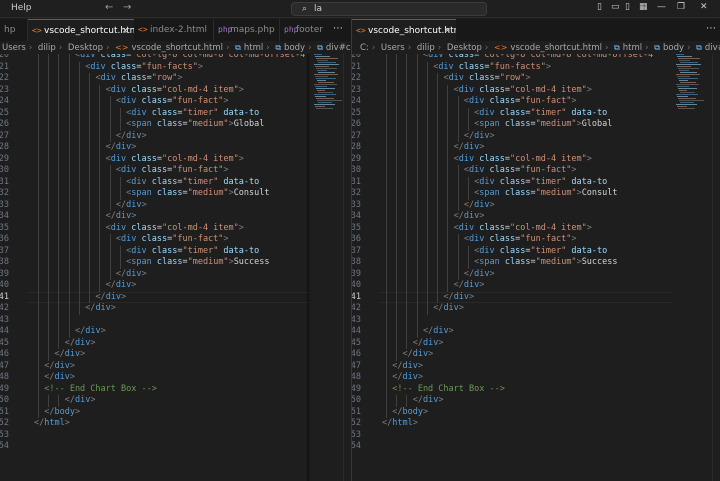 The width and height of the screenshot is (720, 481). What do you see at coordinates (4, 365) in the screenshot?
I see `line-number: 47` at bounding box center [4, 365].